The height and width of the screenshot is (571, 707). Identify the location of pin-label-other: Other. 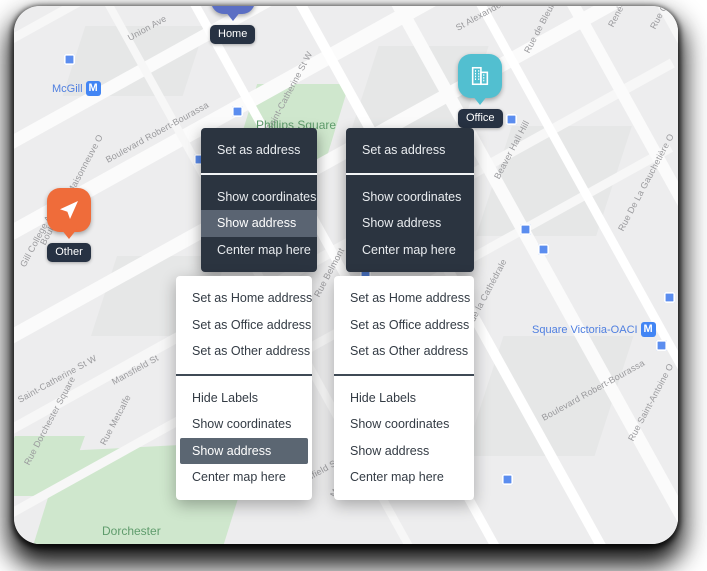
(69, 252).